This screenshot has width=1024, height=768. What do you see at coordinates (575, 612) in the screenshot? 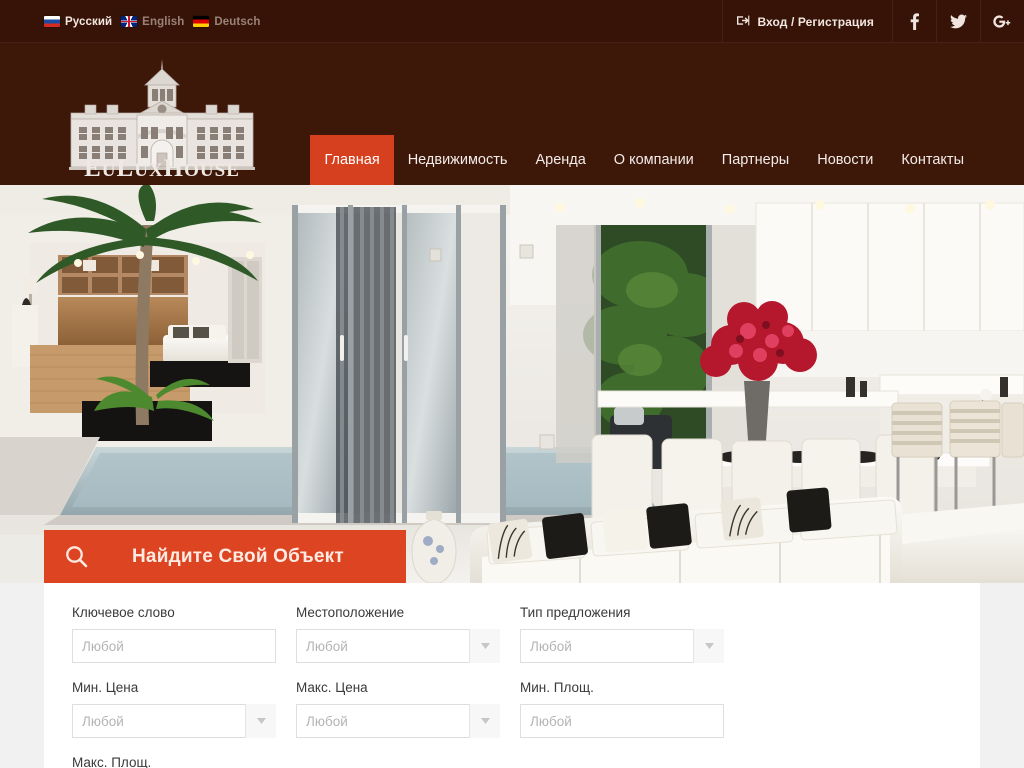
I see `field-label: Тип предложения` at bounding box center [575, 612].